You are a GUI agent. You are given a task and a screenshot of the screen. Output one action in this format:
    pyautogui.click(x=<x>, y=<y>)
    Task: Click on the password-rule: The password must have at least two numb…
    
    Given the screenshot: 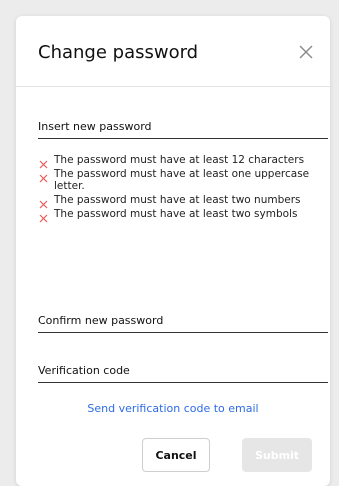 What is the action you would take?
    pyautogui.click(x=183, y=201)
    